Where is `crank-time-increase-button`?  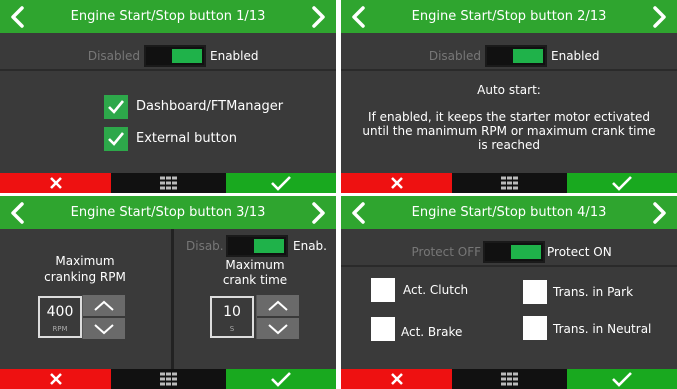 crank-time-increase-button is located at coordinates (278, 306).